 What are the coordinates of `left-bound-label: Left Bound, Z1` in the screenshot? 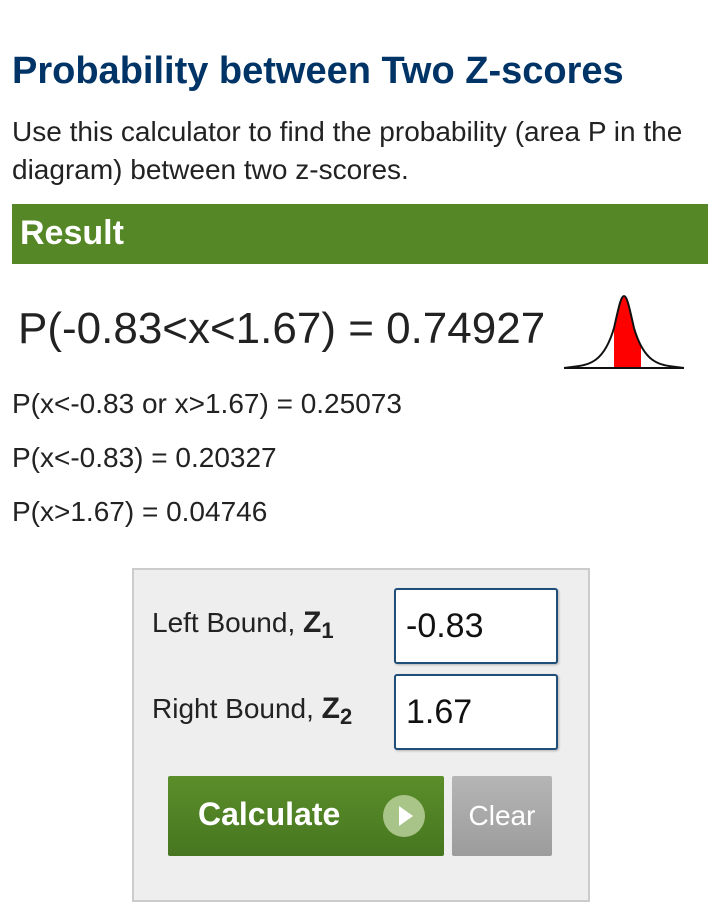 It's located at (243, 624).